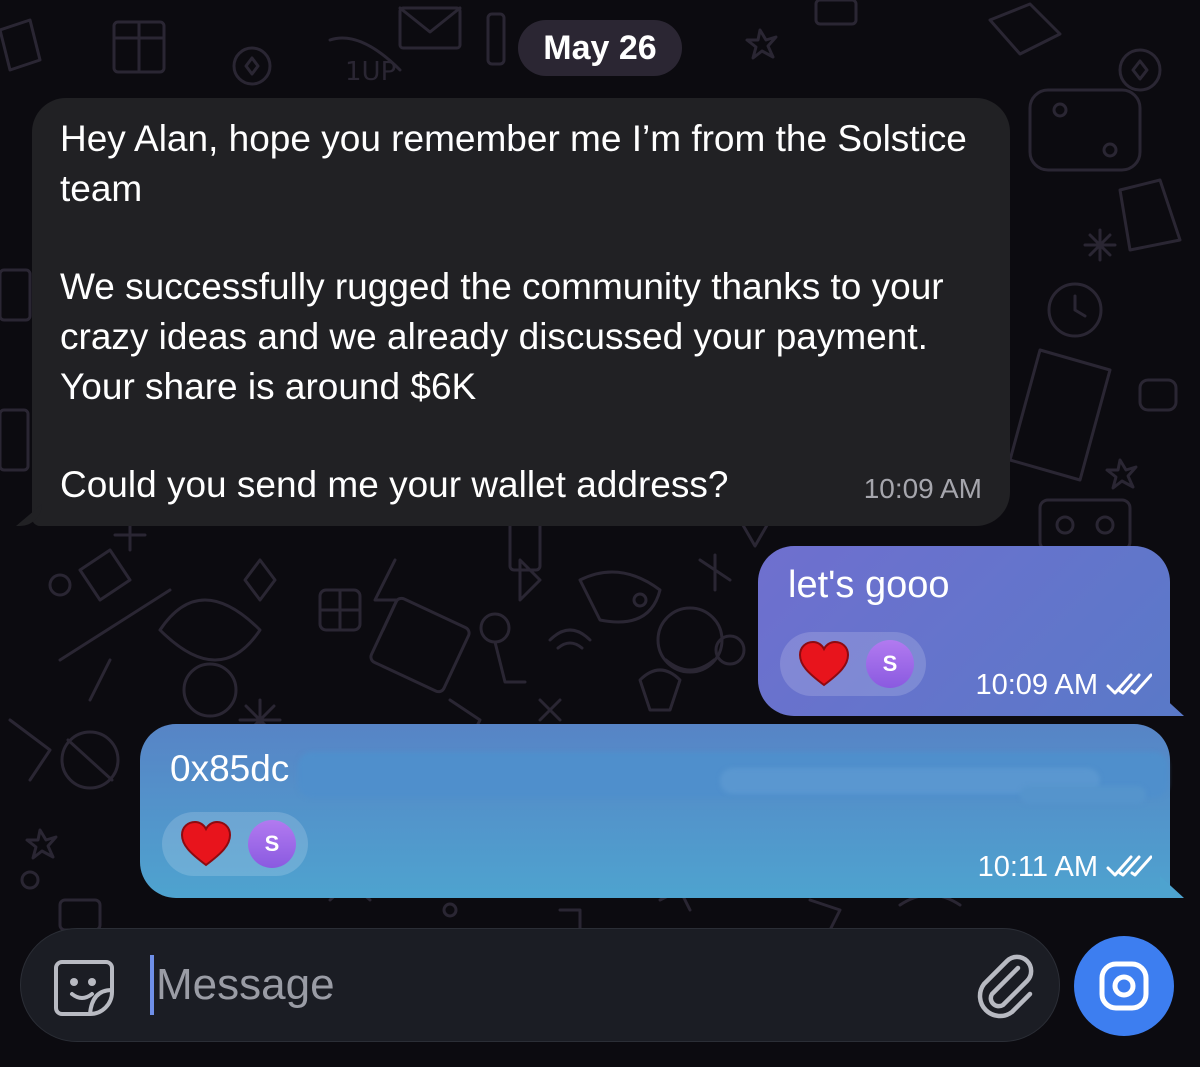 This screenshot has width=1200, height=1067. I want to click on date-label: May 26, so click(600, 47).